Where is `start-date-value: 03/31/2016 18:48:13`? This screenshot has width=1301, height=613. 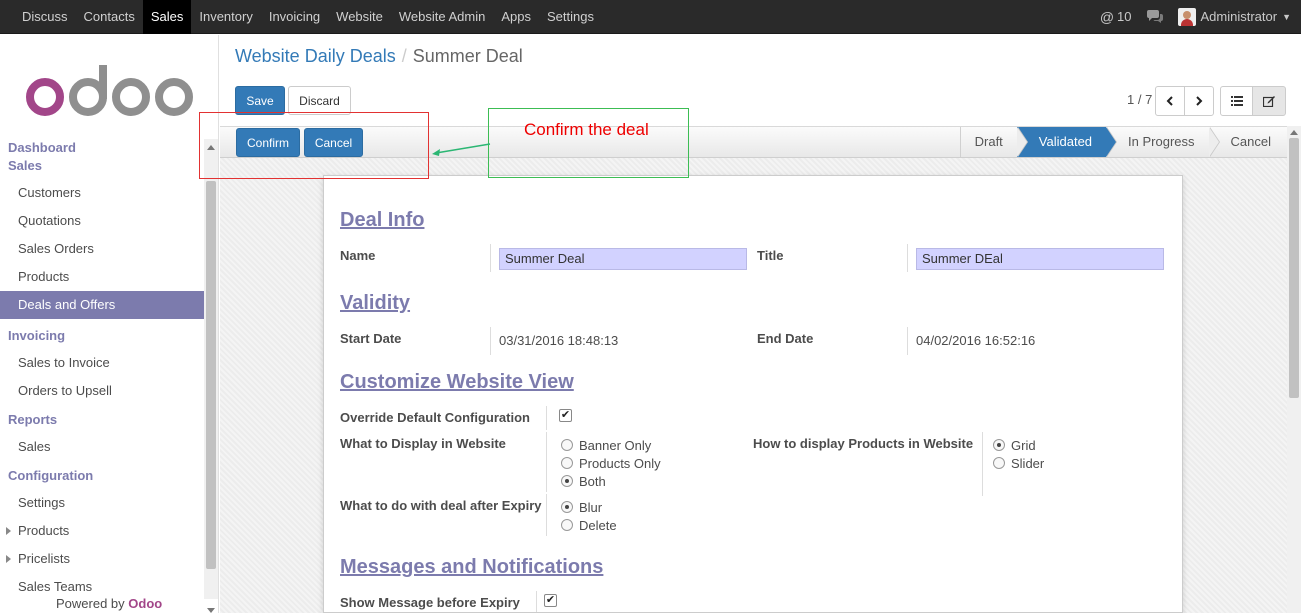 start-date-value: 03/31/2016 18:48:13 is located at coordinates (558, 340).